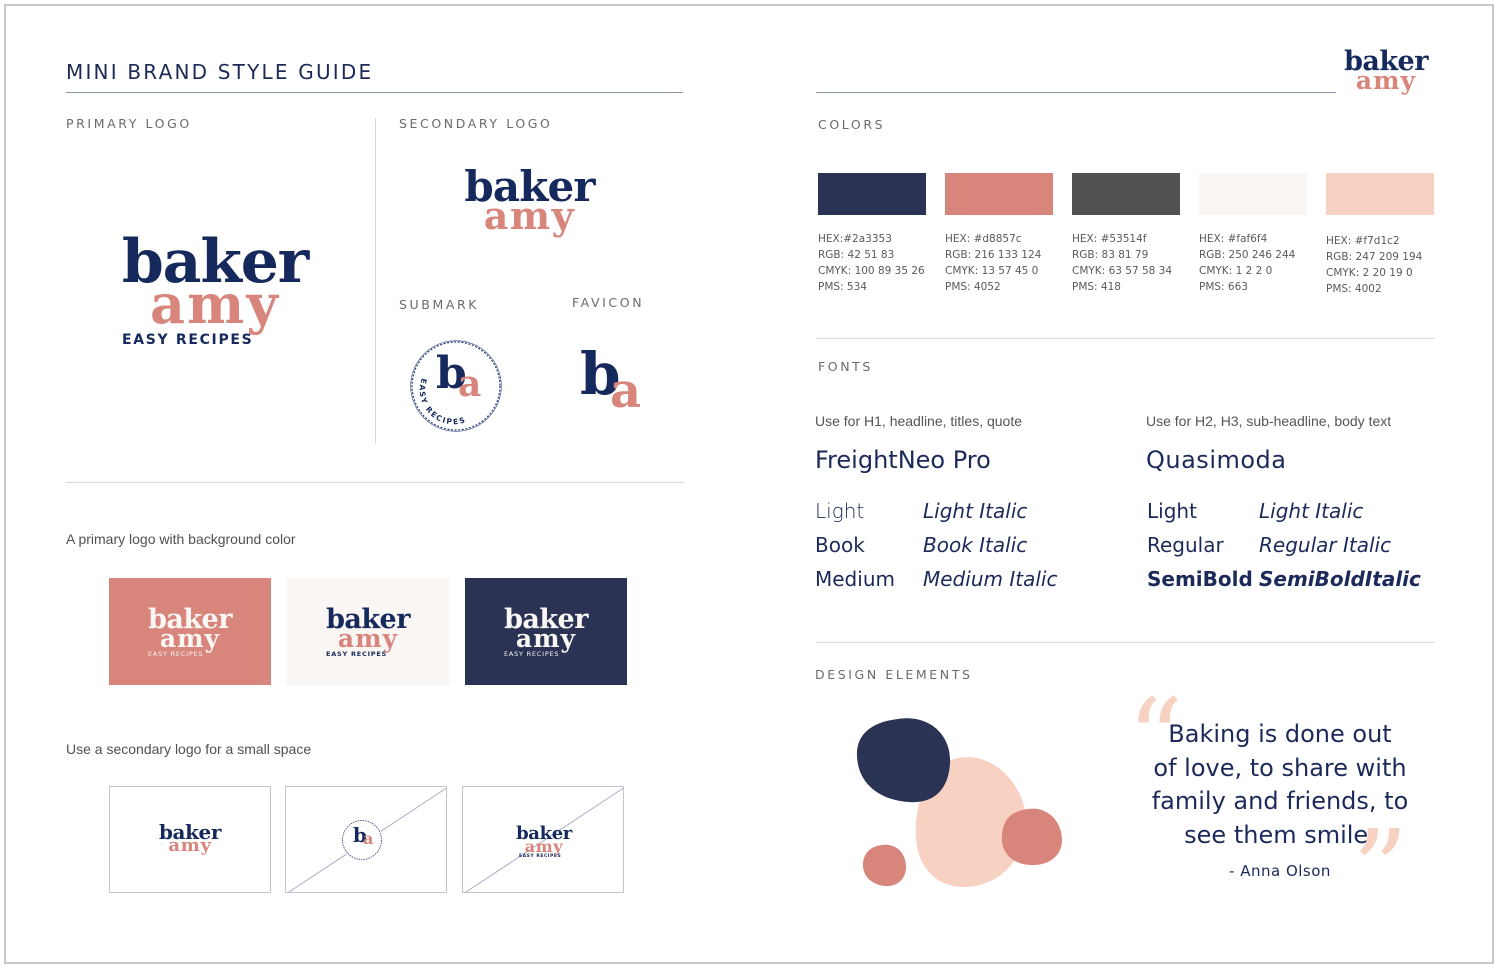 The image size is (1500, 971). I want to click on logo-card-navy: baker amy EASY RECIPES, so click(546, 631).